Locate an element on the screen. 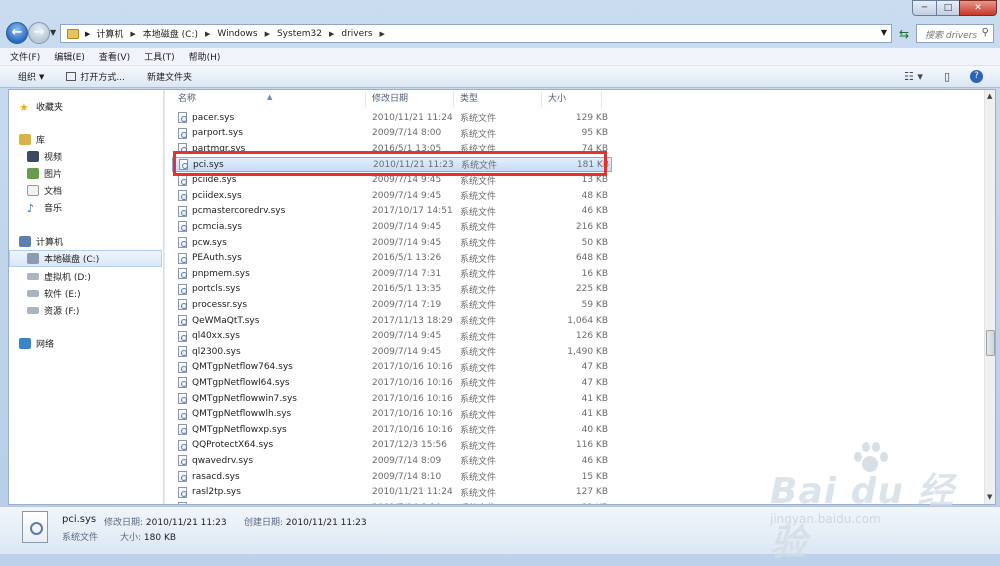  close-button: ✕ is located at coordinates (978, 8).